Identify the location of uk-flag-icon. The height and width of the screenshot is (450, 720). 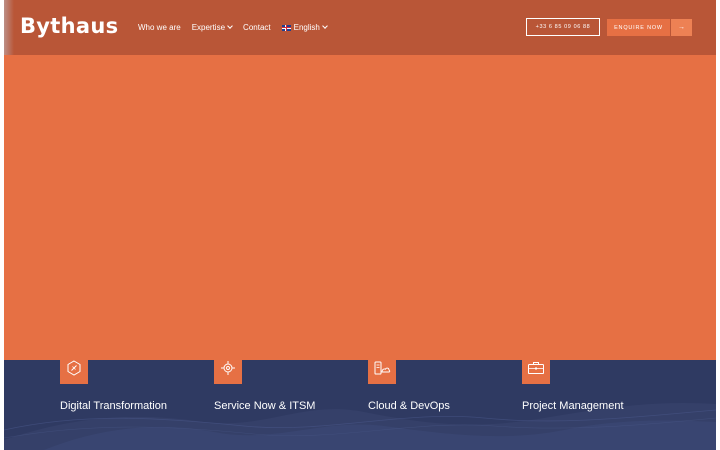
(286, 27).